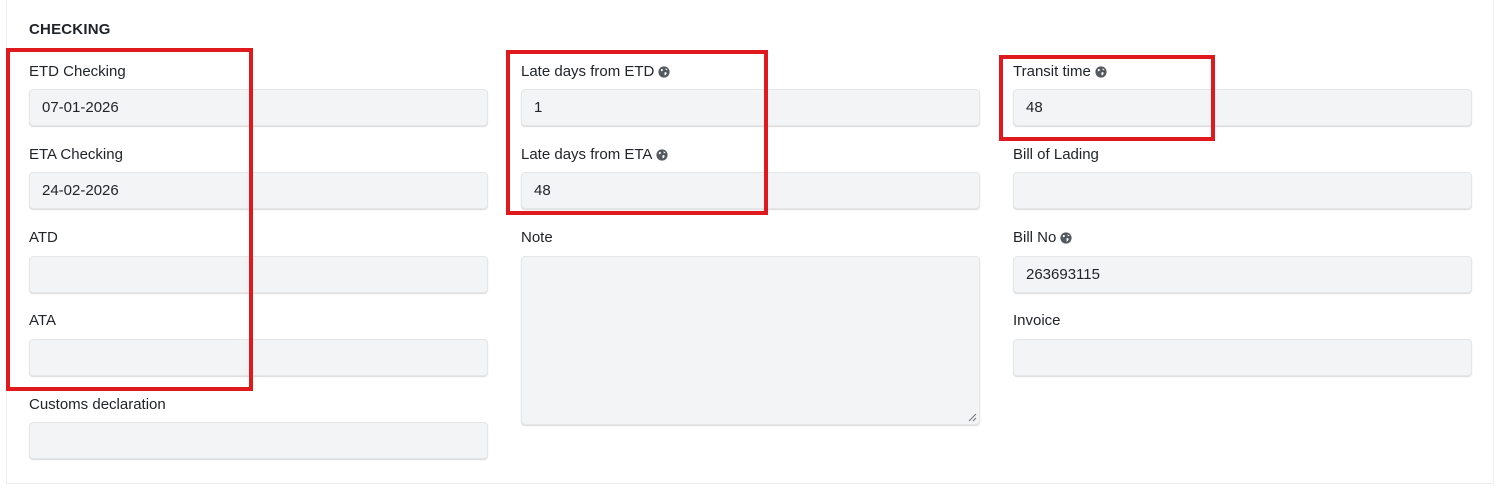 This screenshot has width=1497, height=492. I want to click on bill-no-label-text: Bill No, so click(1035, 237).